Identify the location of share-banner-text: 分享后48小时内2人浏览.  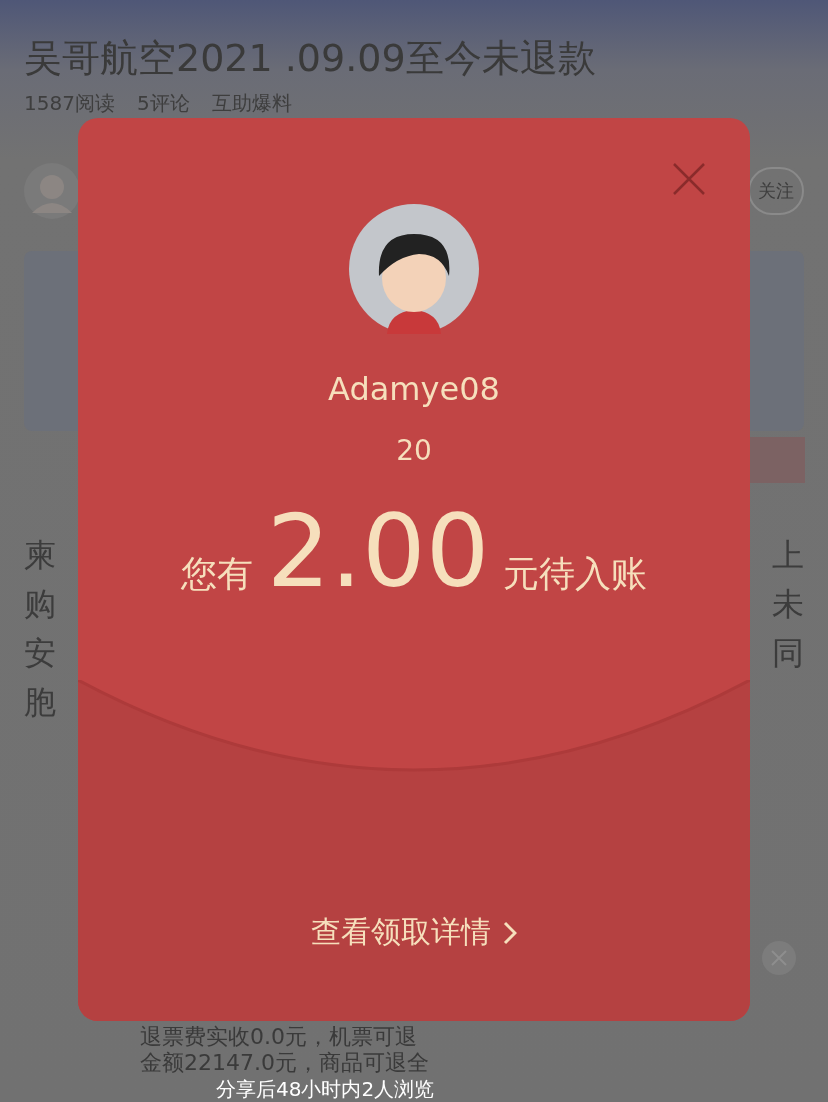
(326, 1089).